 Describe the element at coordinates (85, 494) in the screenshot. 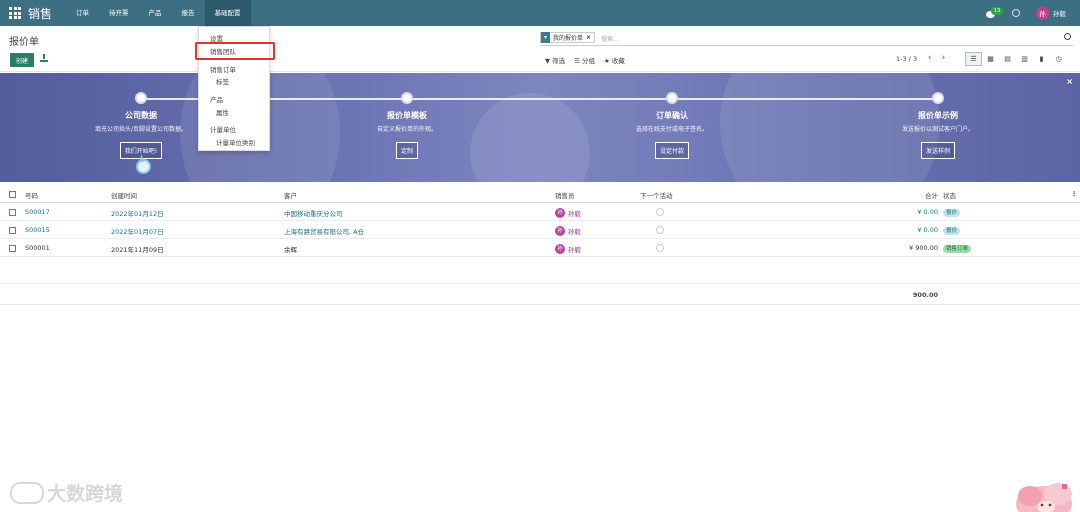

I see `watermark-text: 大数跨境` at that location.